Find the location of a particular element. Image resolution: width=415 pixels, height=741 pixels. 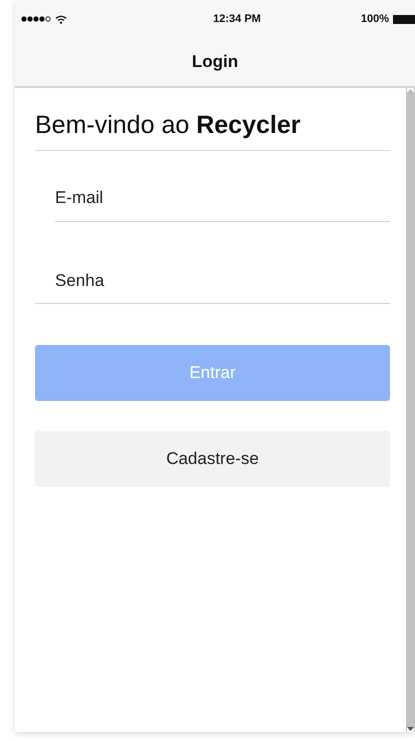

battery-icon is located at coordinates (404, 19).